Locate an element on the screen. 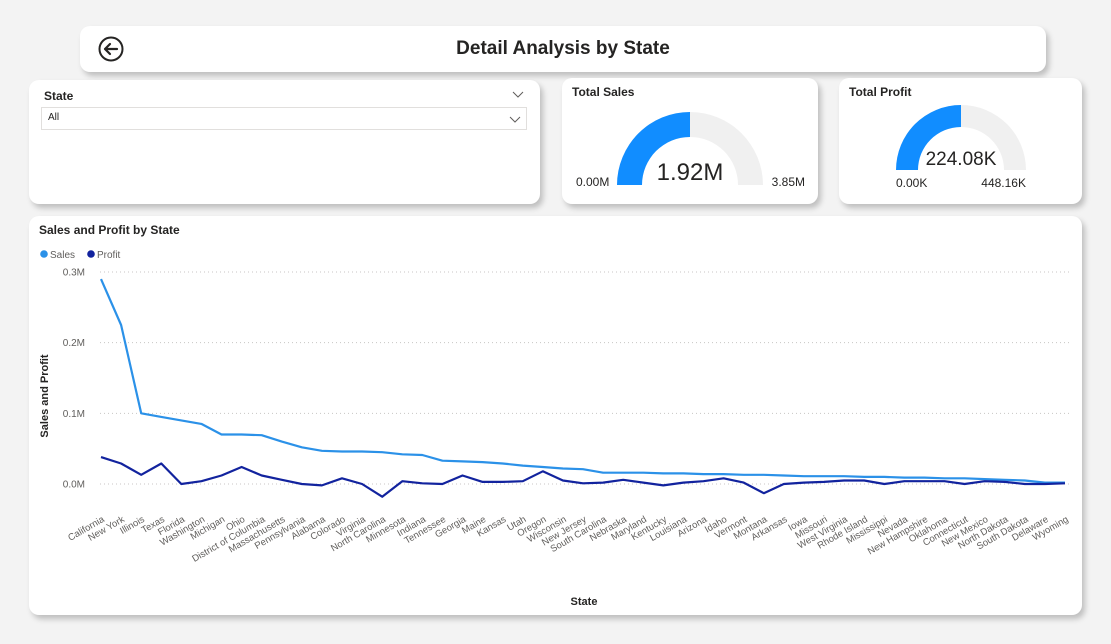 This screenshot has width=1111, height=644. y-tick-label: 0.1M is located at coordinates (74, 414).